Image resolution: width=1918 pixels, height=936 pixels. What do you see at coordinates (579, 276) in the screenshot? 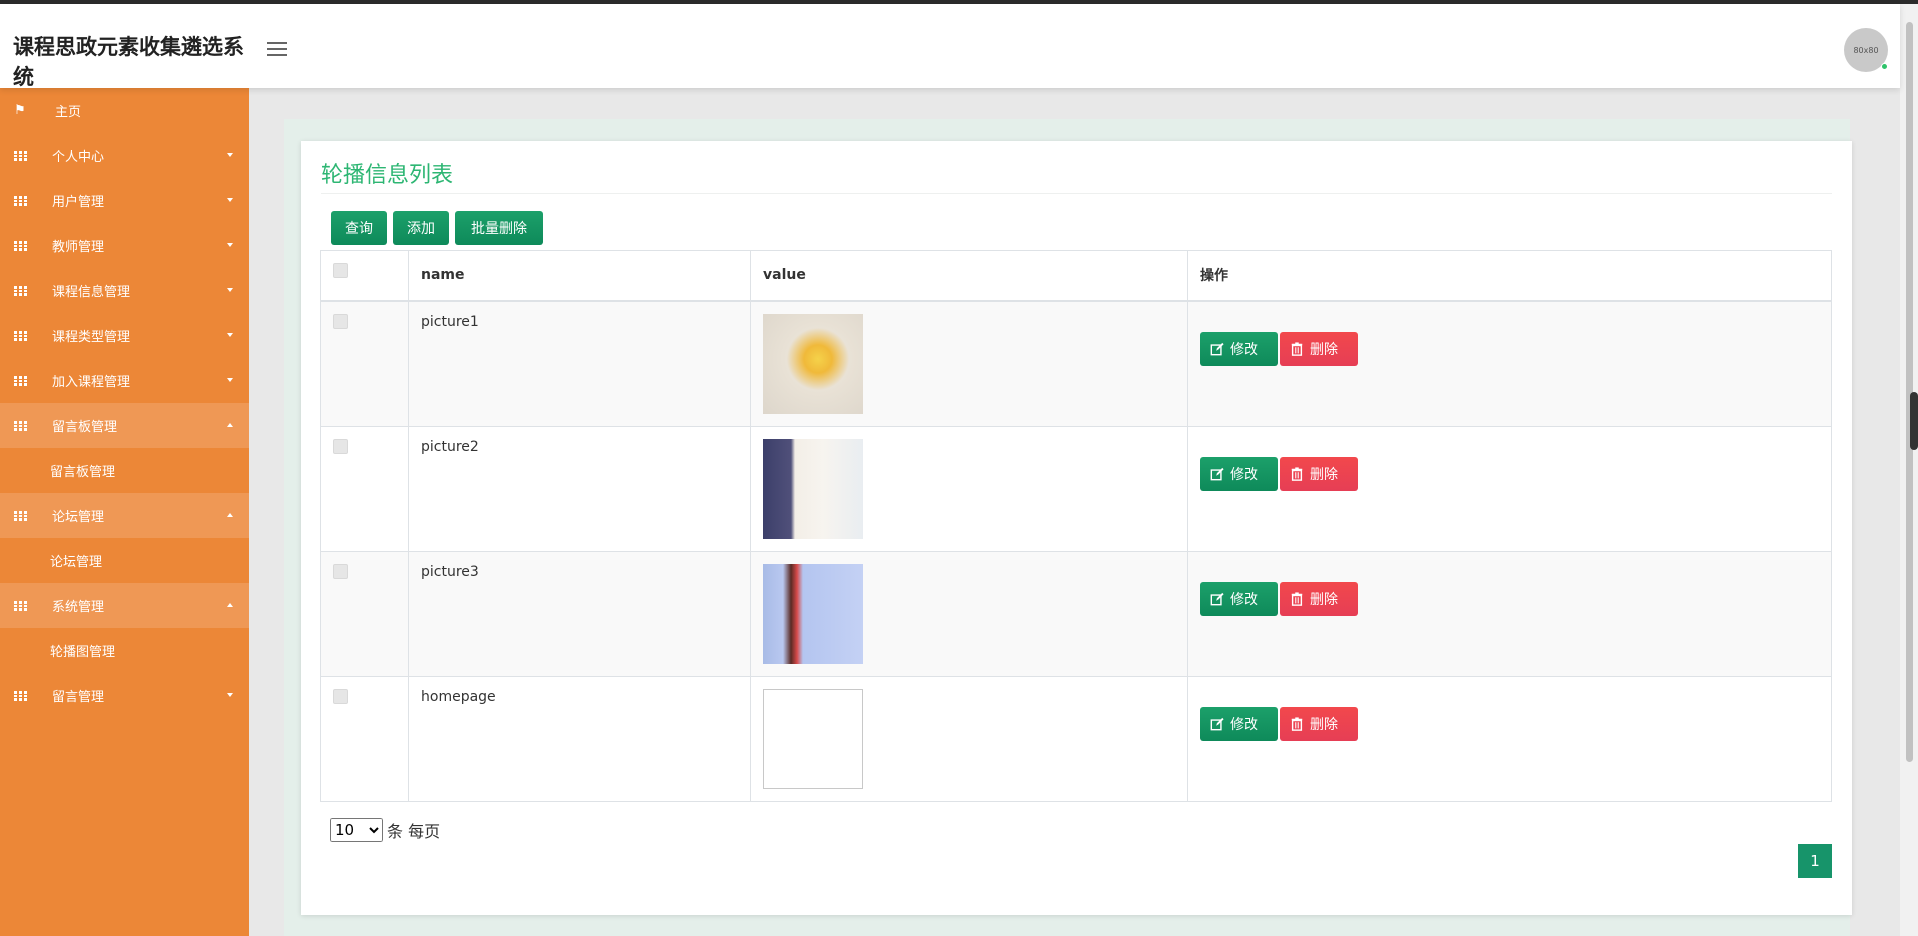
I see `header-name: name` at bounding box center [579, 276].